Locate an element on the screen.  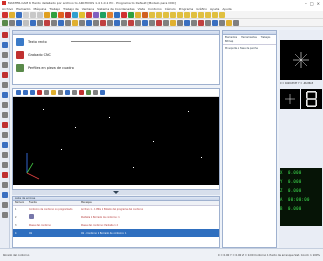
open-folder-icon is located at coordinates (12, 14).